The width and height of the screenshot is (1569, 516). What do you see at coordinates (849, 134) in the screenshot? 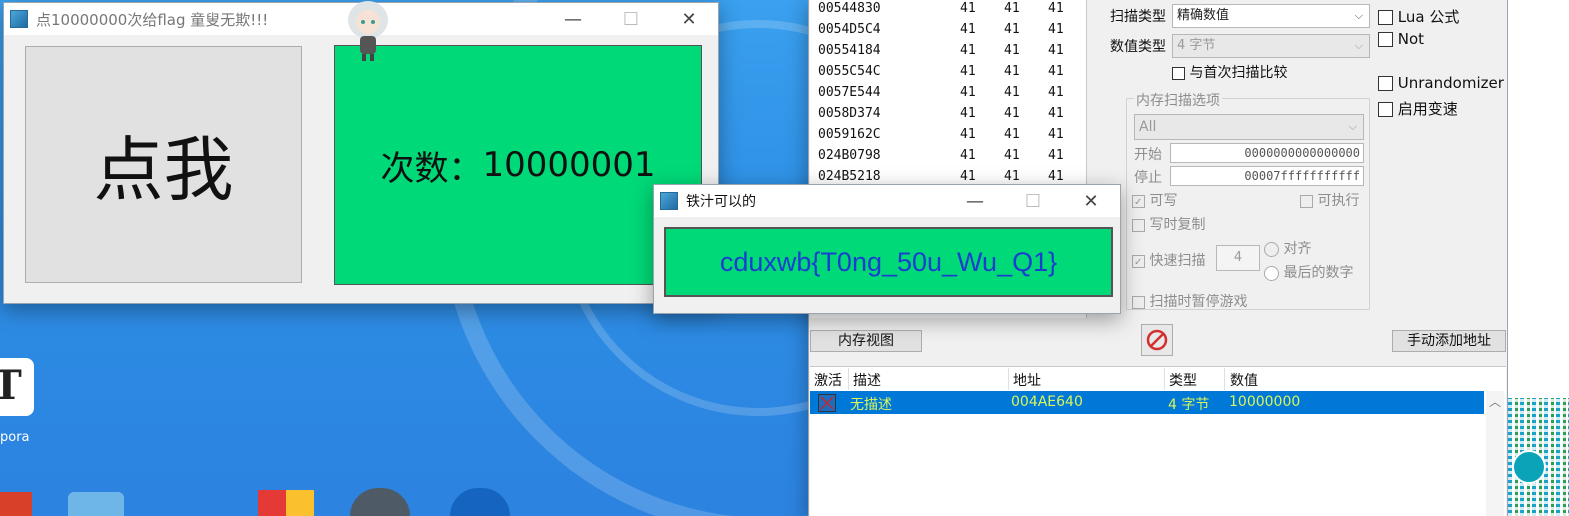
I see `scan-result-address: 0059162C` at bounding box center [849, 134].